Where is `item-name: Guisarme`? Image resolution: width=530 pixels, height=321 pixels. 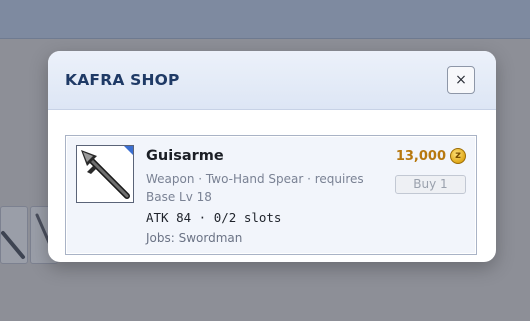
item-name: Guisarme is located at coordinates (185, 156).